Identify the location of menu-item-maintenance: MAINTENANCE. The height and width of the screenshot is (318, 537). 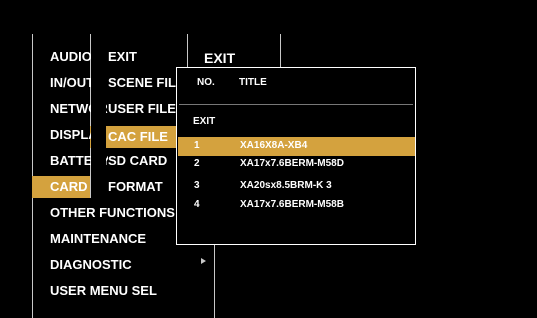
(98, 239).